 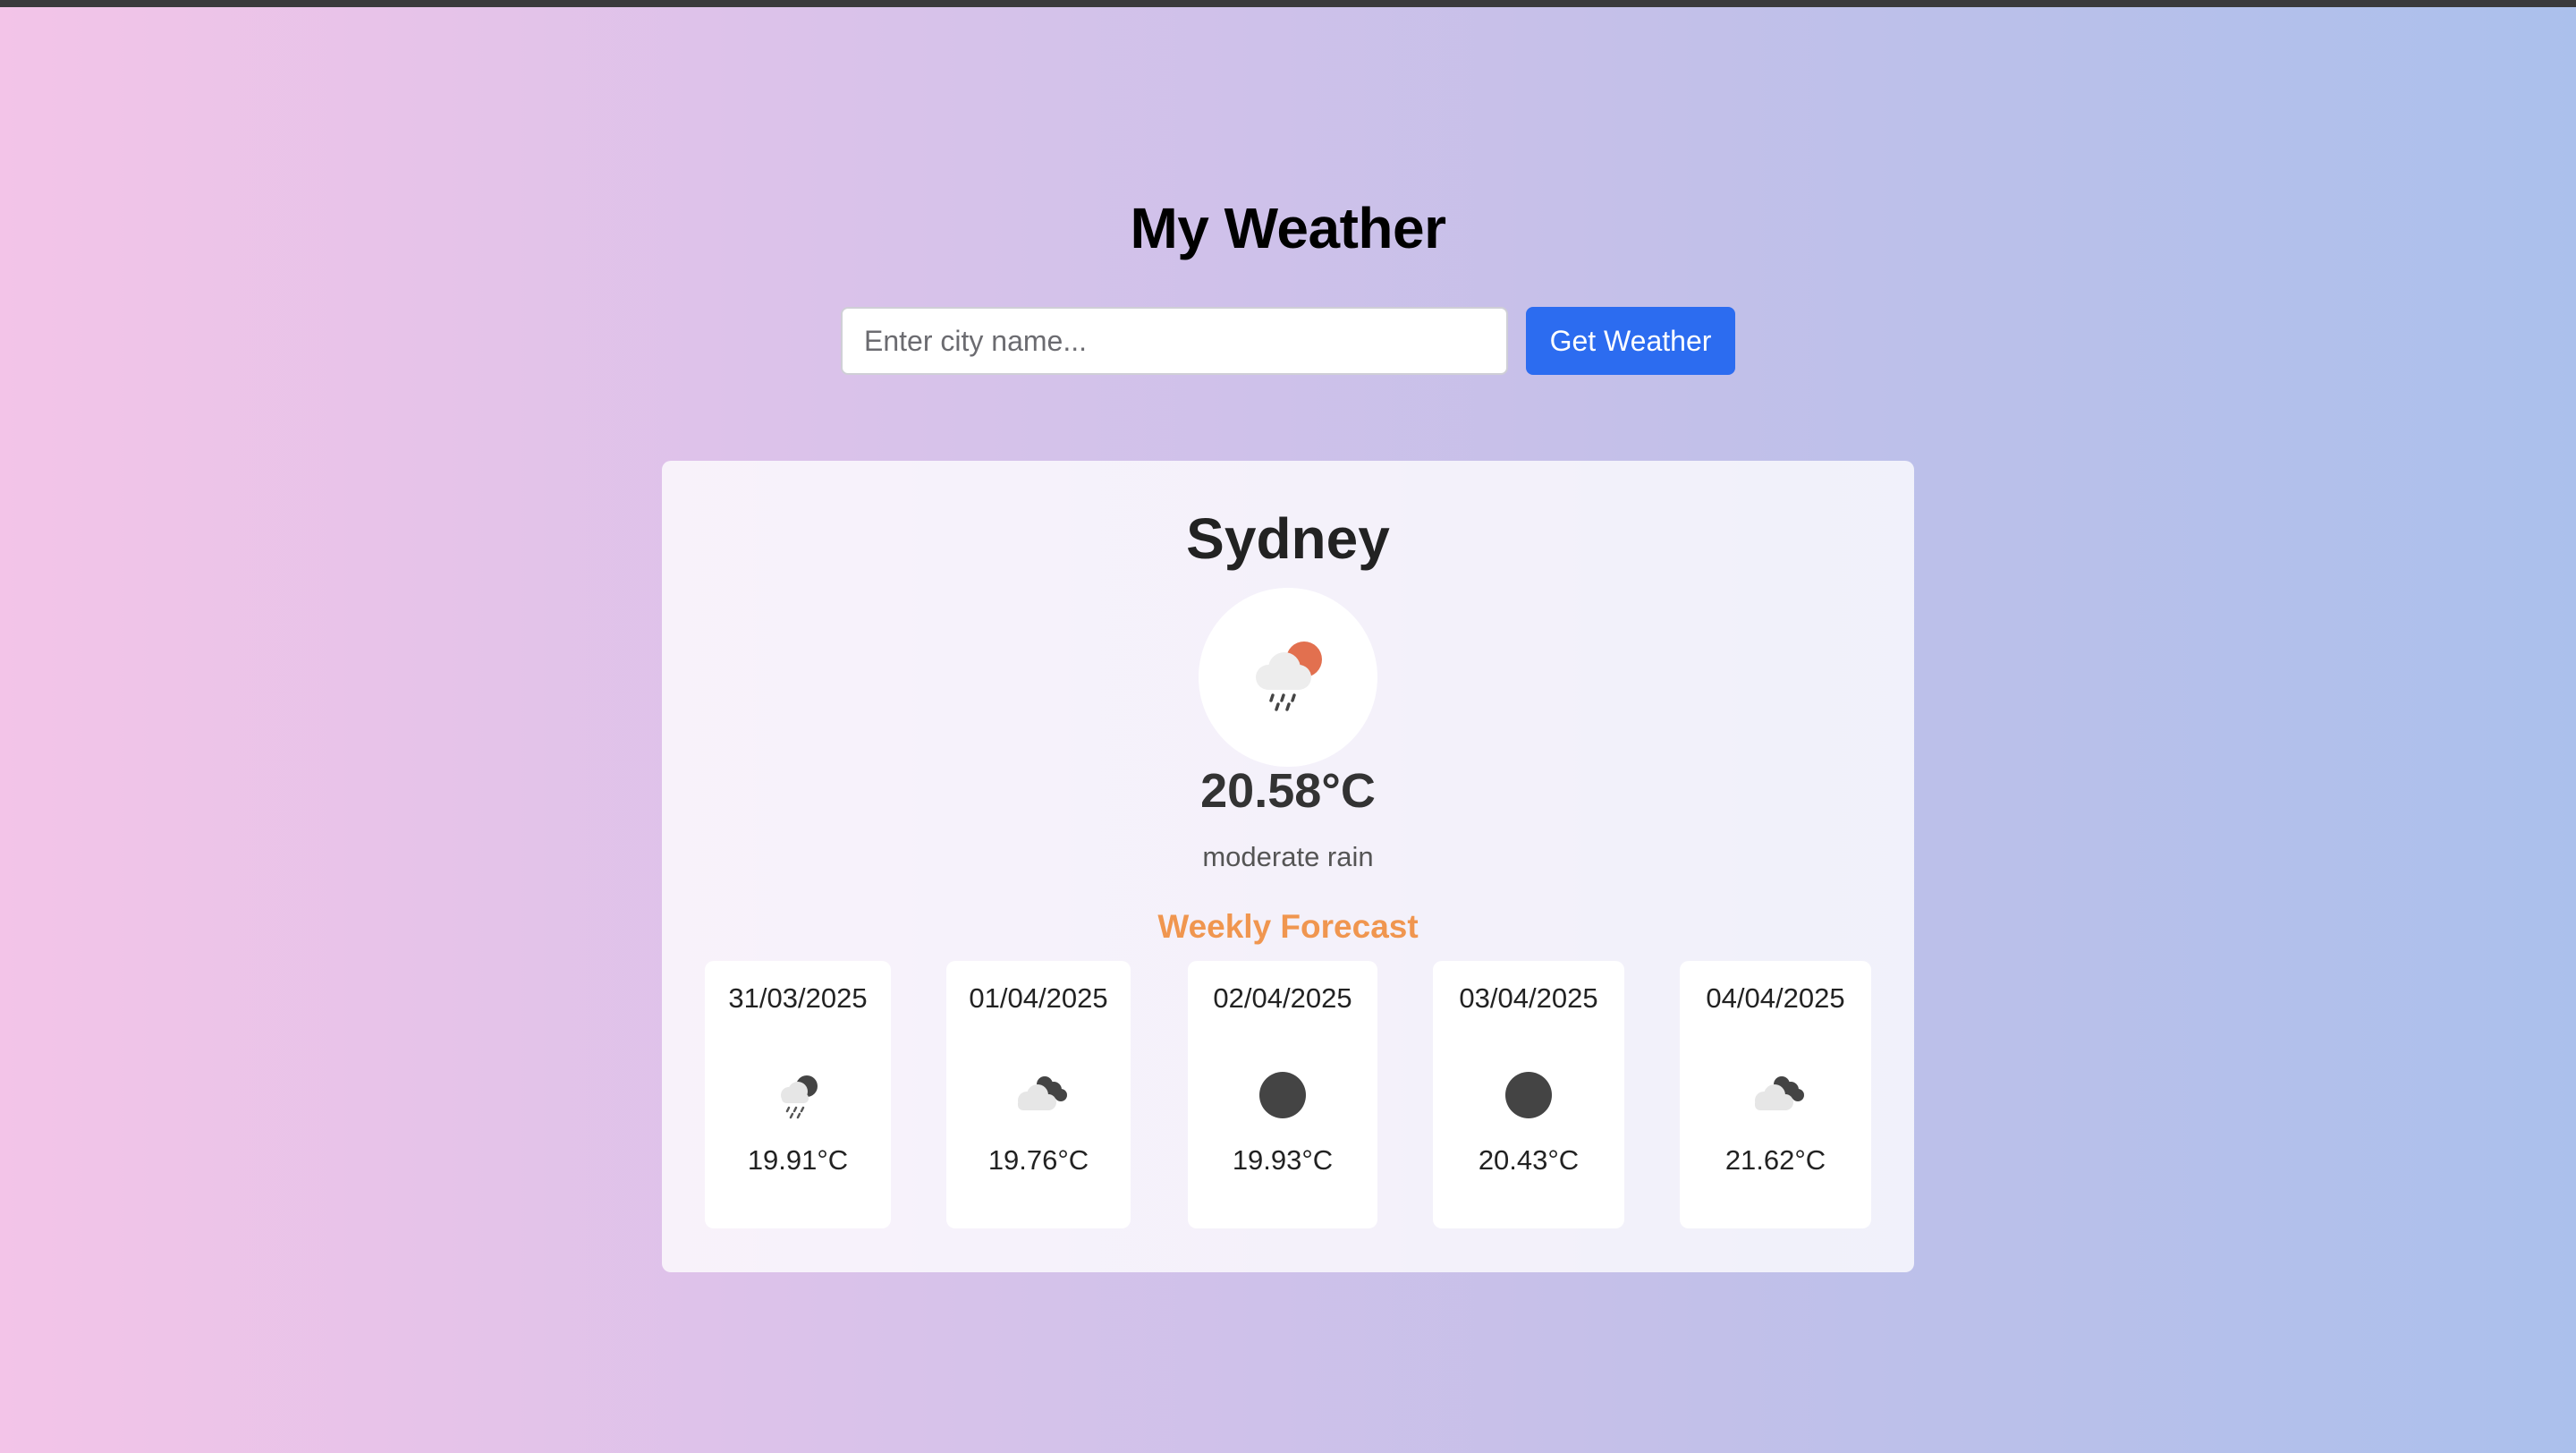 I want to click on moderate-rain-icon, so click(x=1289, y=676).